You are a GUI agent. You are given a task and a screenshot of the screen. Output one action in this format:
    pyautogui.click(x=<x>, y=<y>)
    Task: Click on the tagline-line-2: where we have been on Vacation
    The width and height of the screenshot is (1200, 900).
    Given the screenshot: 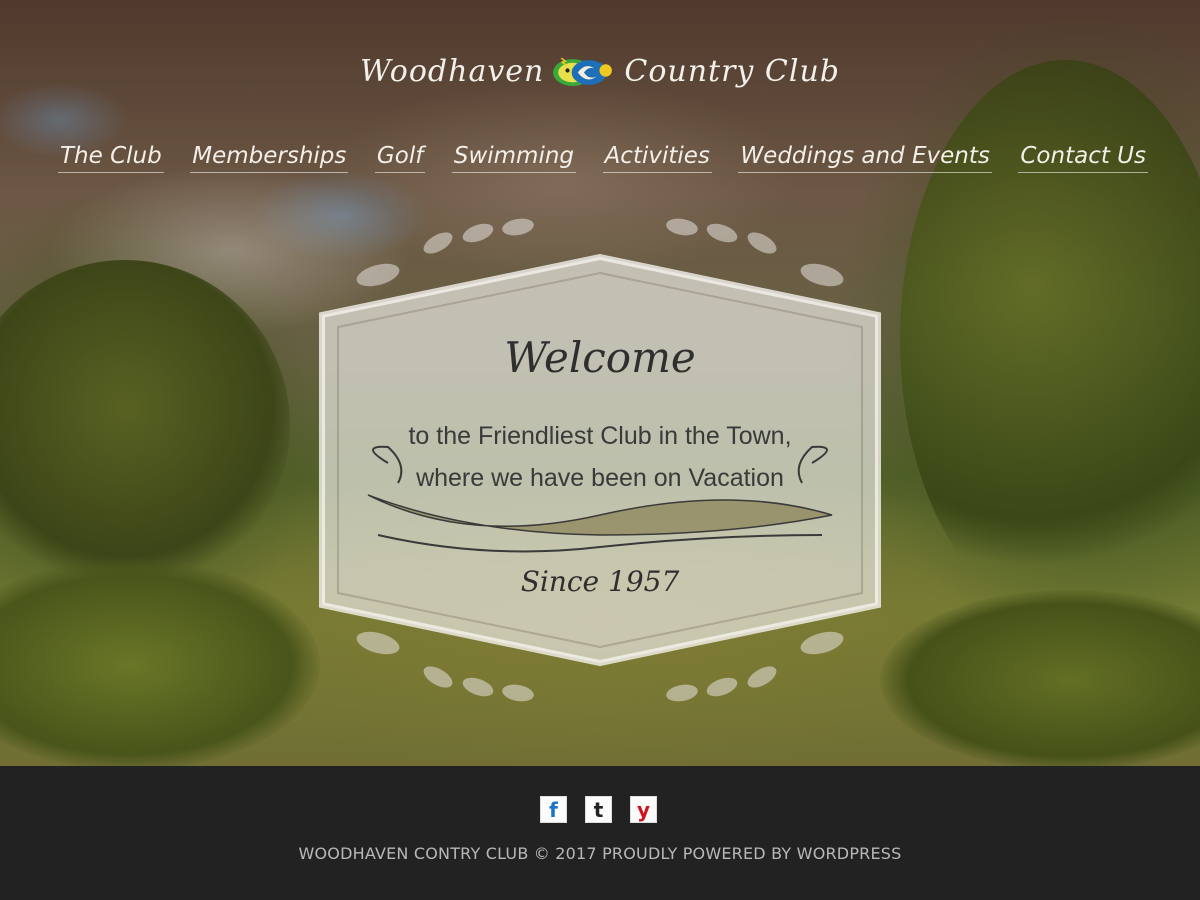 What is the action you would take?
    pyautogui.click(x=600, y=478)
    